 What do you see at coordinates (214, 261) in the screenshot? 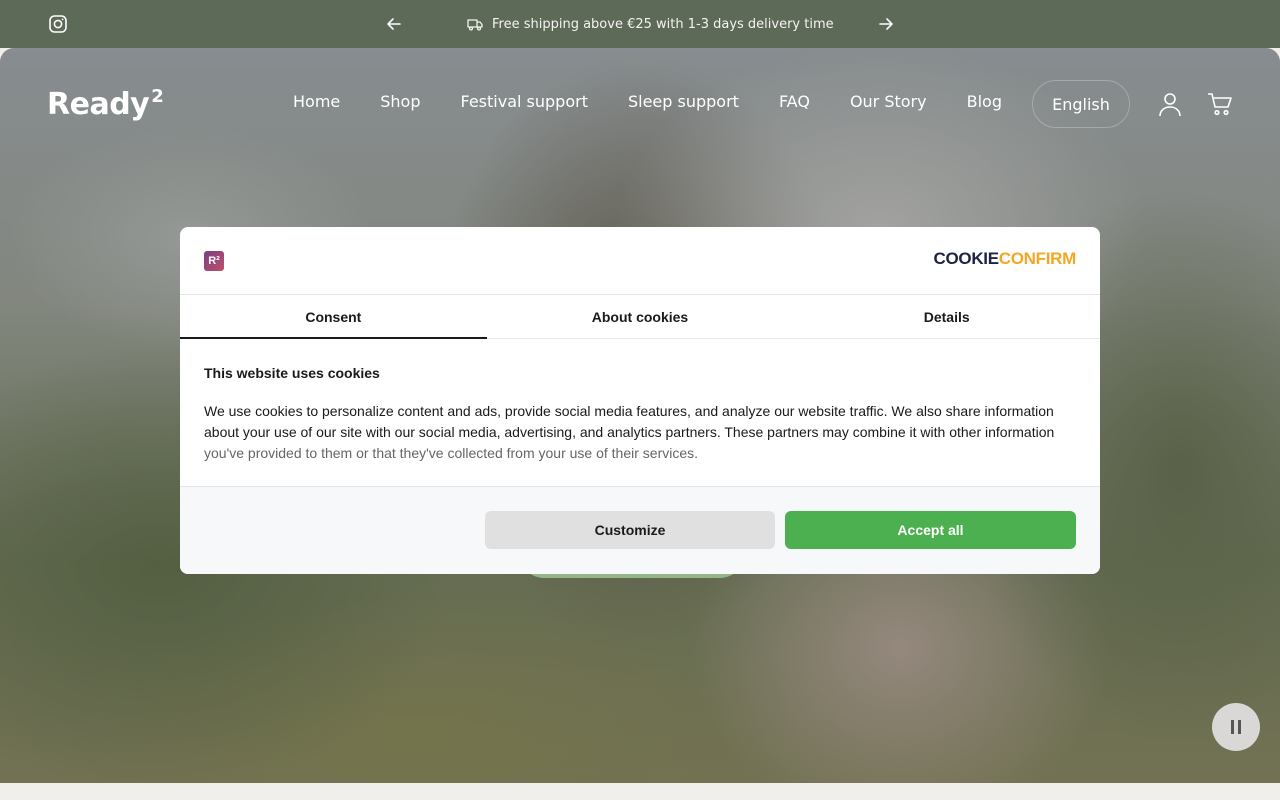
I see `site-badge: R²` at bounding box center [214, 261].